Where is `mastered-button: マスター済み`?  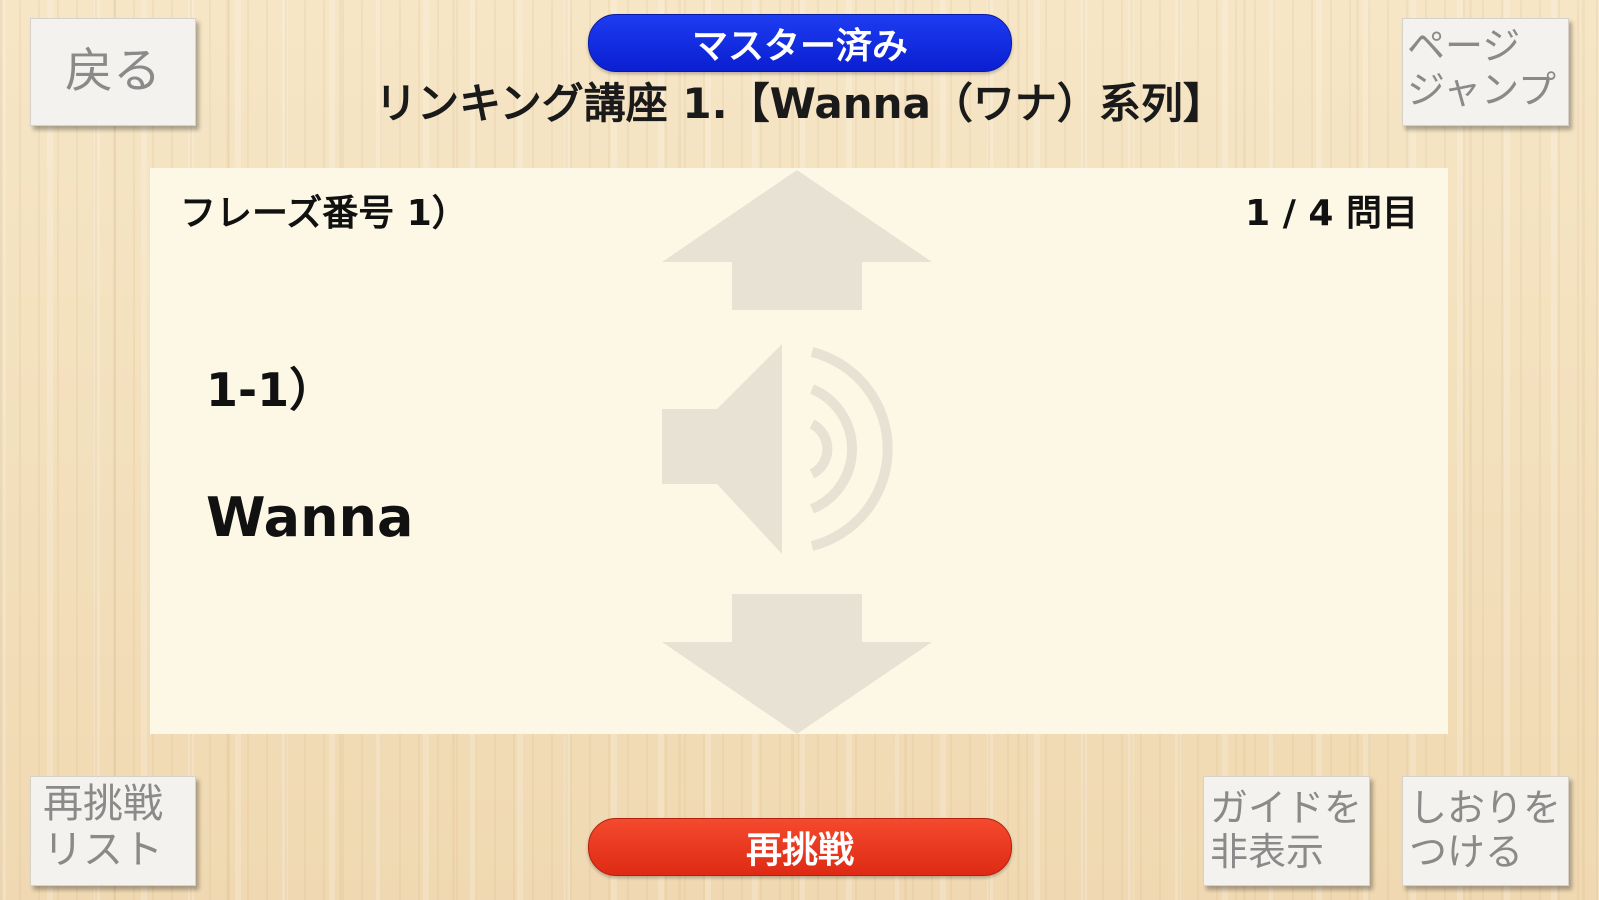 mastered-button: マスター済み is located at coordinates (800, 43).